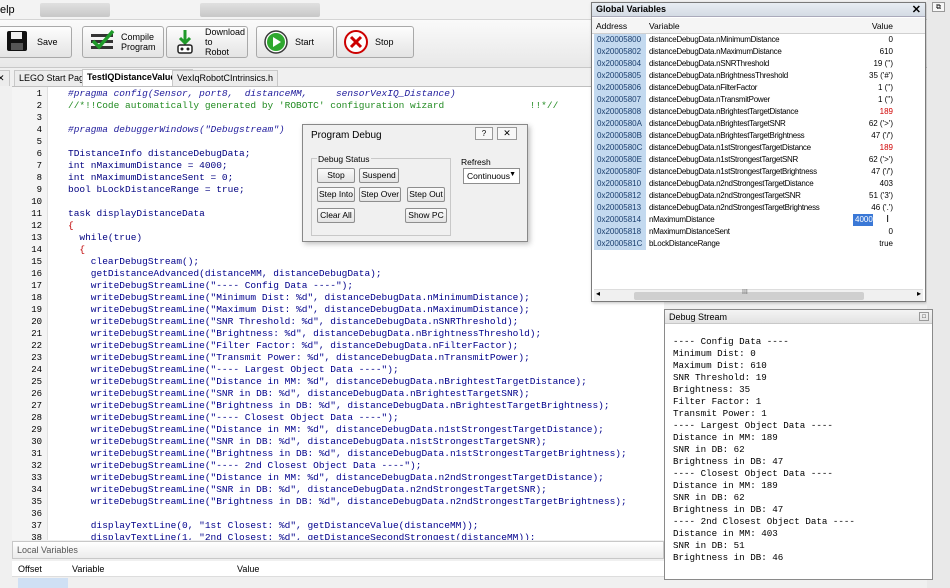 This screenshot has width=950, height=588. Describe the element at coordinates (484, 133) in the screenshot. I see `help-icon: ?` at that location.